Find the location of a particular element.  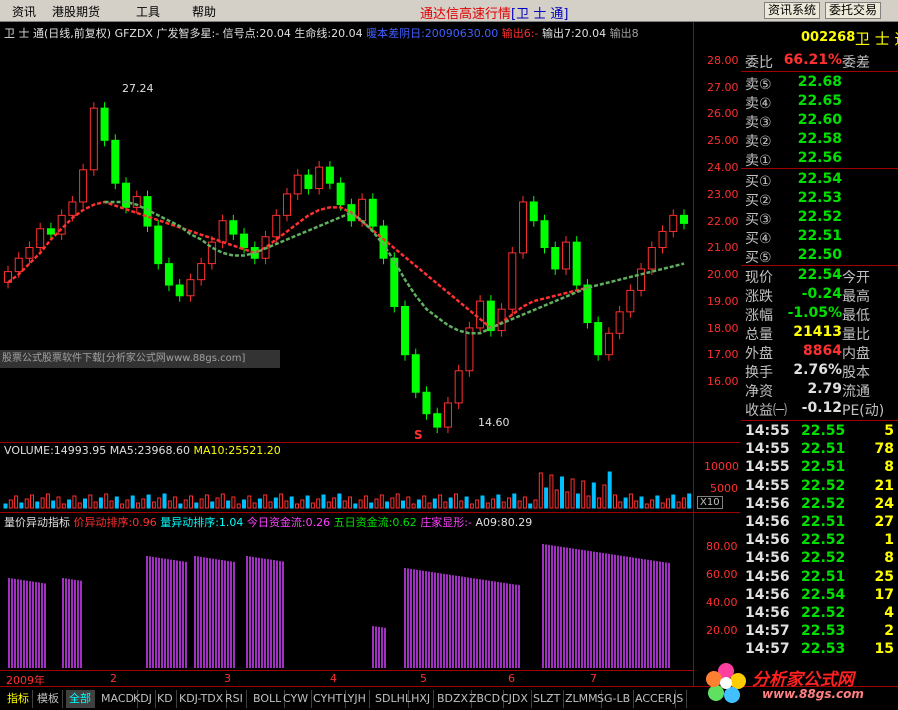

tab-lhxj: LHXJ is located at coordinates (418, 699).